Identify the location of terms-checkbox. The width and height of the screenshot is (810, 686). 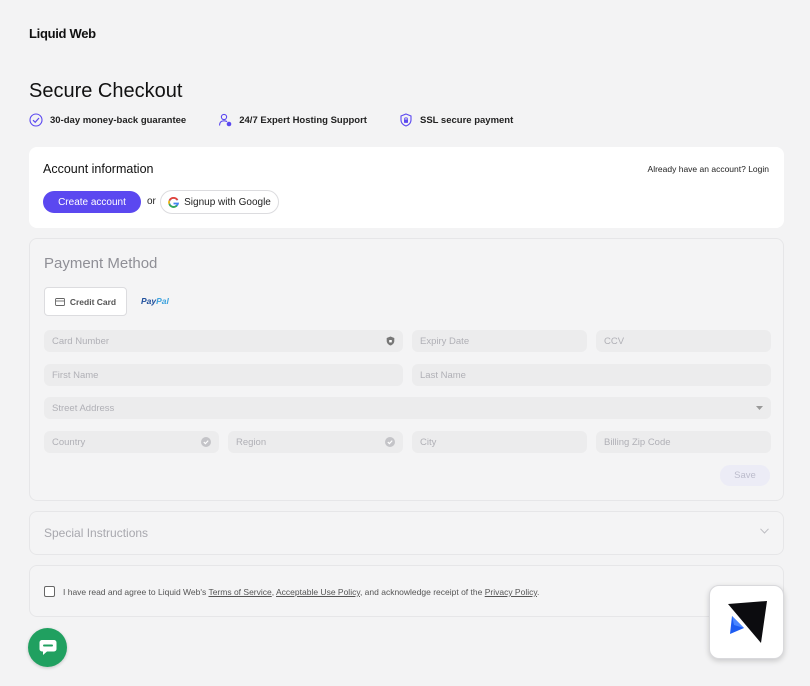
(49, 591).